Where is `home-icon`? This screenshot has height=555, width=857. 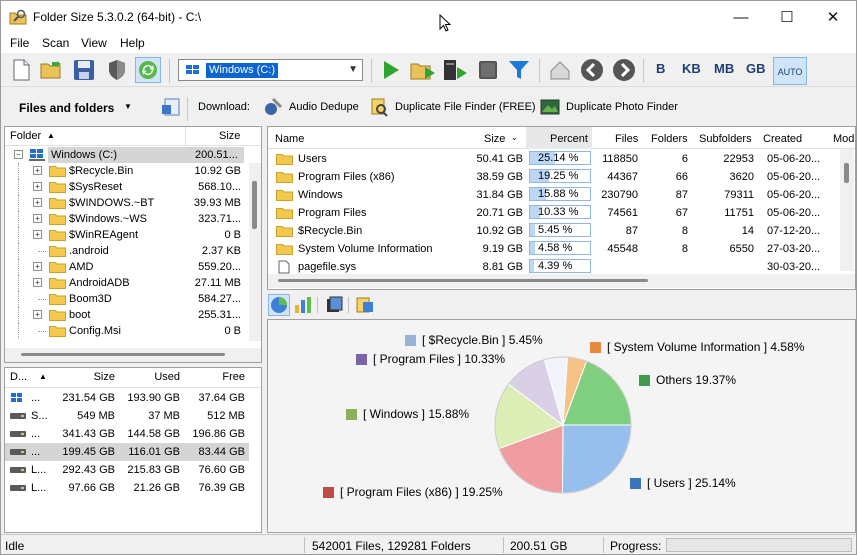 home-icon is located at coordinates (560, 70).